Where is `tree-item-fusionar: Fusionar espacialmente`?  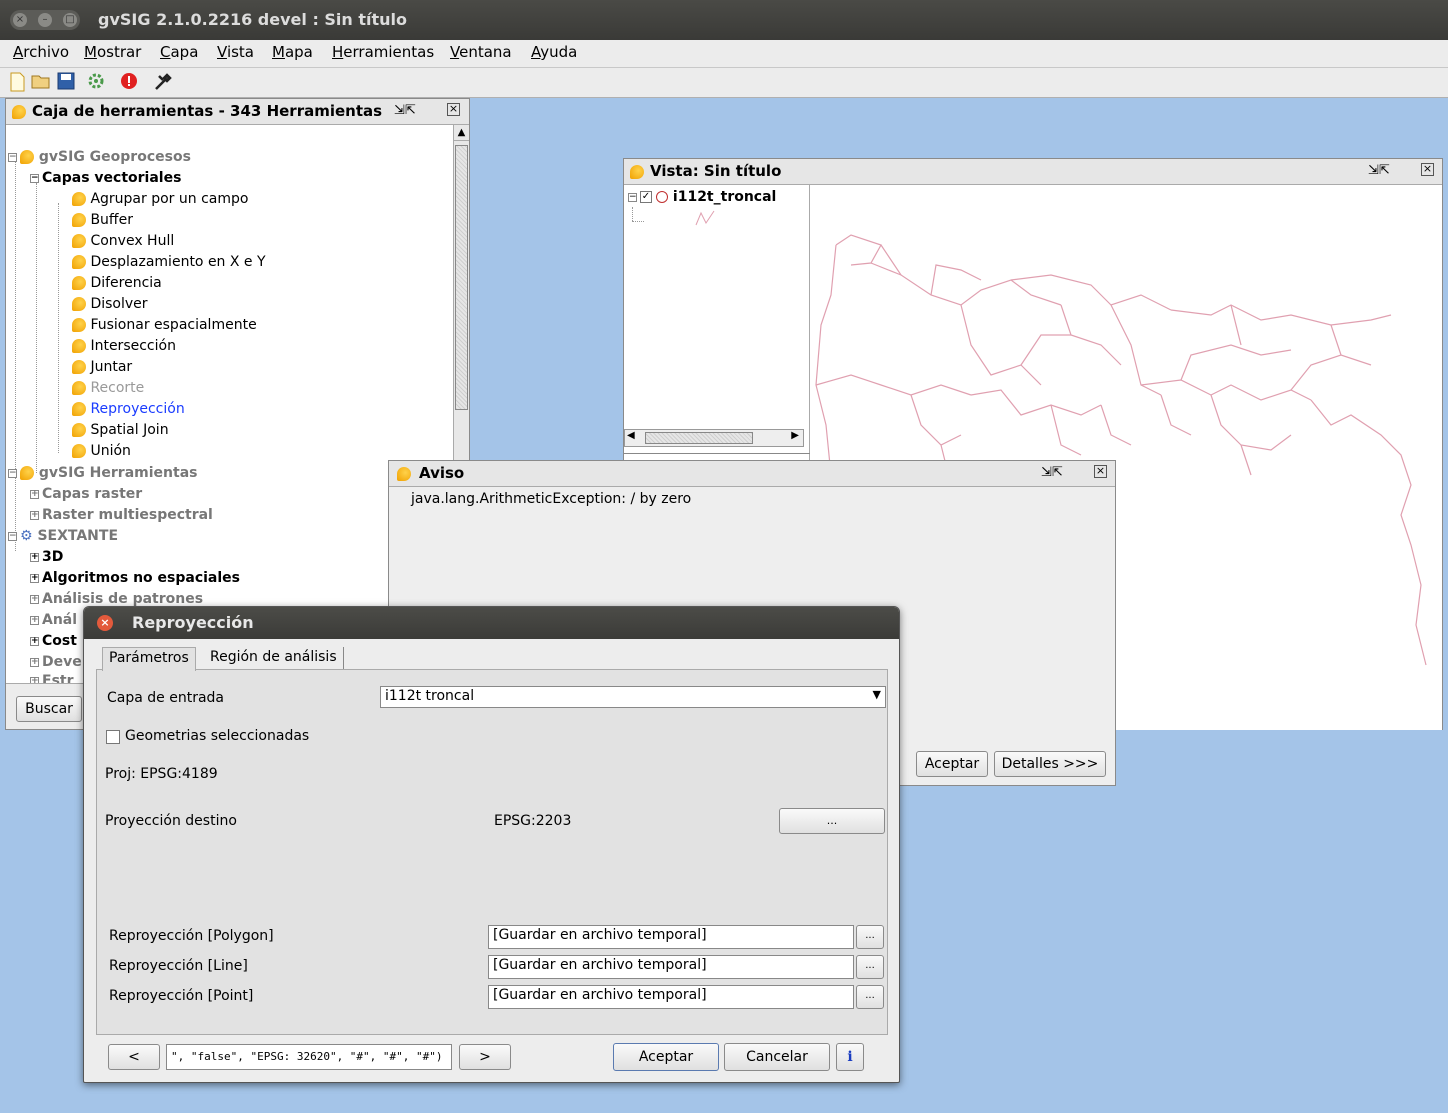 tree-item-fusionar: Fusionar espacialmente is located at coordinates (164, 325).